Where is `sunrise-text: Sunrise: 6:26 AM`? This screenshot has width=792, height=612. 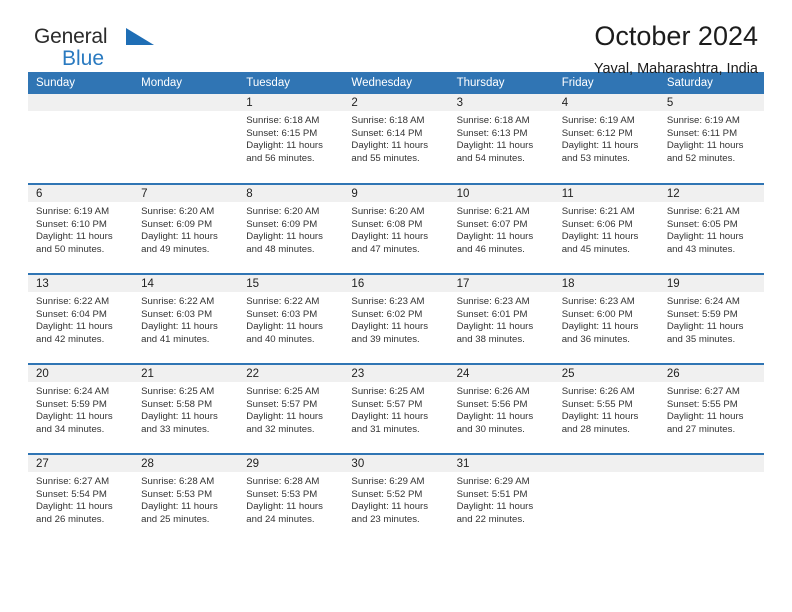 sunrise-text: Sunrise: 6:26 AM is located at coordinates (493, 391).